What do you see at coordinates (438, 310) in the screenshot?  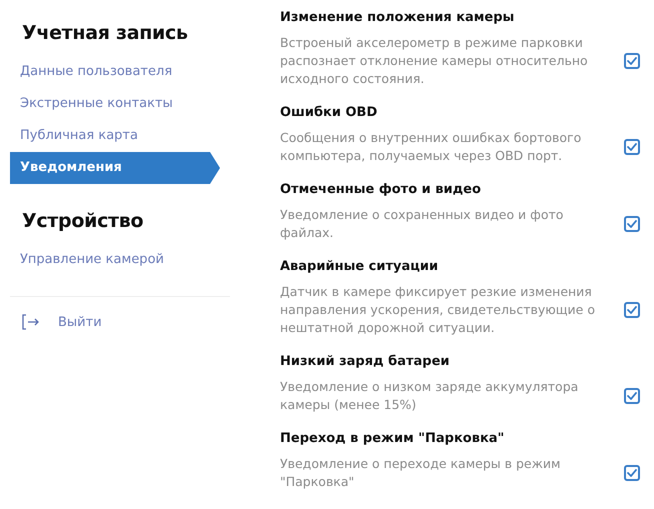 I see `notification-description: Датчик в камере фиксирует резкие изменения направления ускорения, свидетельствующие о нештатной дорожной ситуации.` at bounding box center [438, 310].